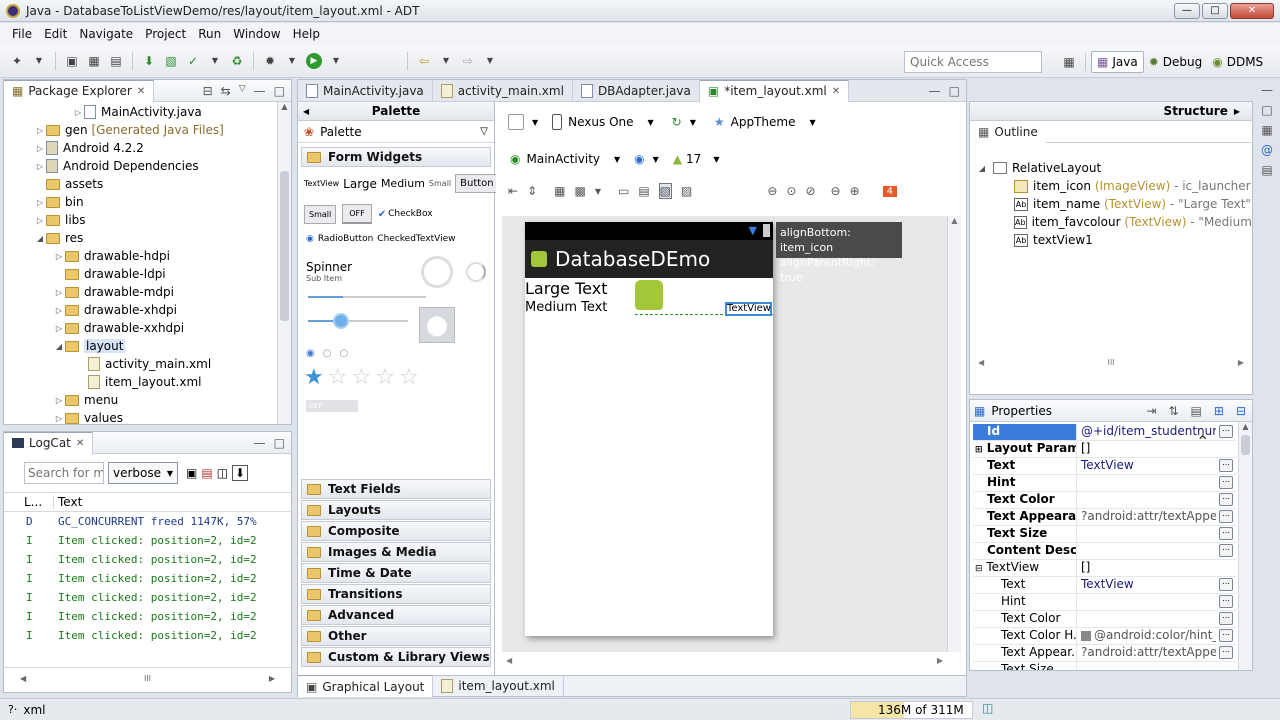 The height and width of the screenshot is (720, 1280). Describe the element at coordinates (396, 489) in the screenshot. I see `palette-category-text-fields: Text Fields` at that location.